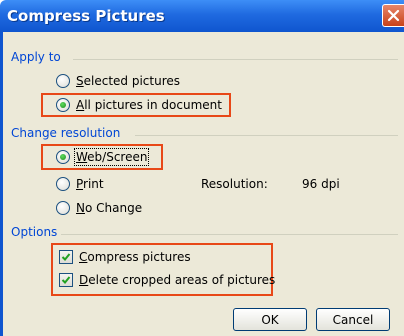 The height and width of the screenshot is (336, 404). What do you see at coordinates (235, 59) in the screenshot?
I see `apply-to-divider` at bounding box center [235, 59].